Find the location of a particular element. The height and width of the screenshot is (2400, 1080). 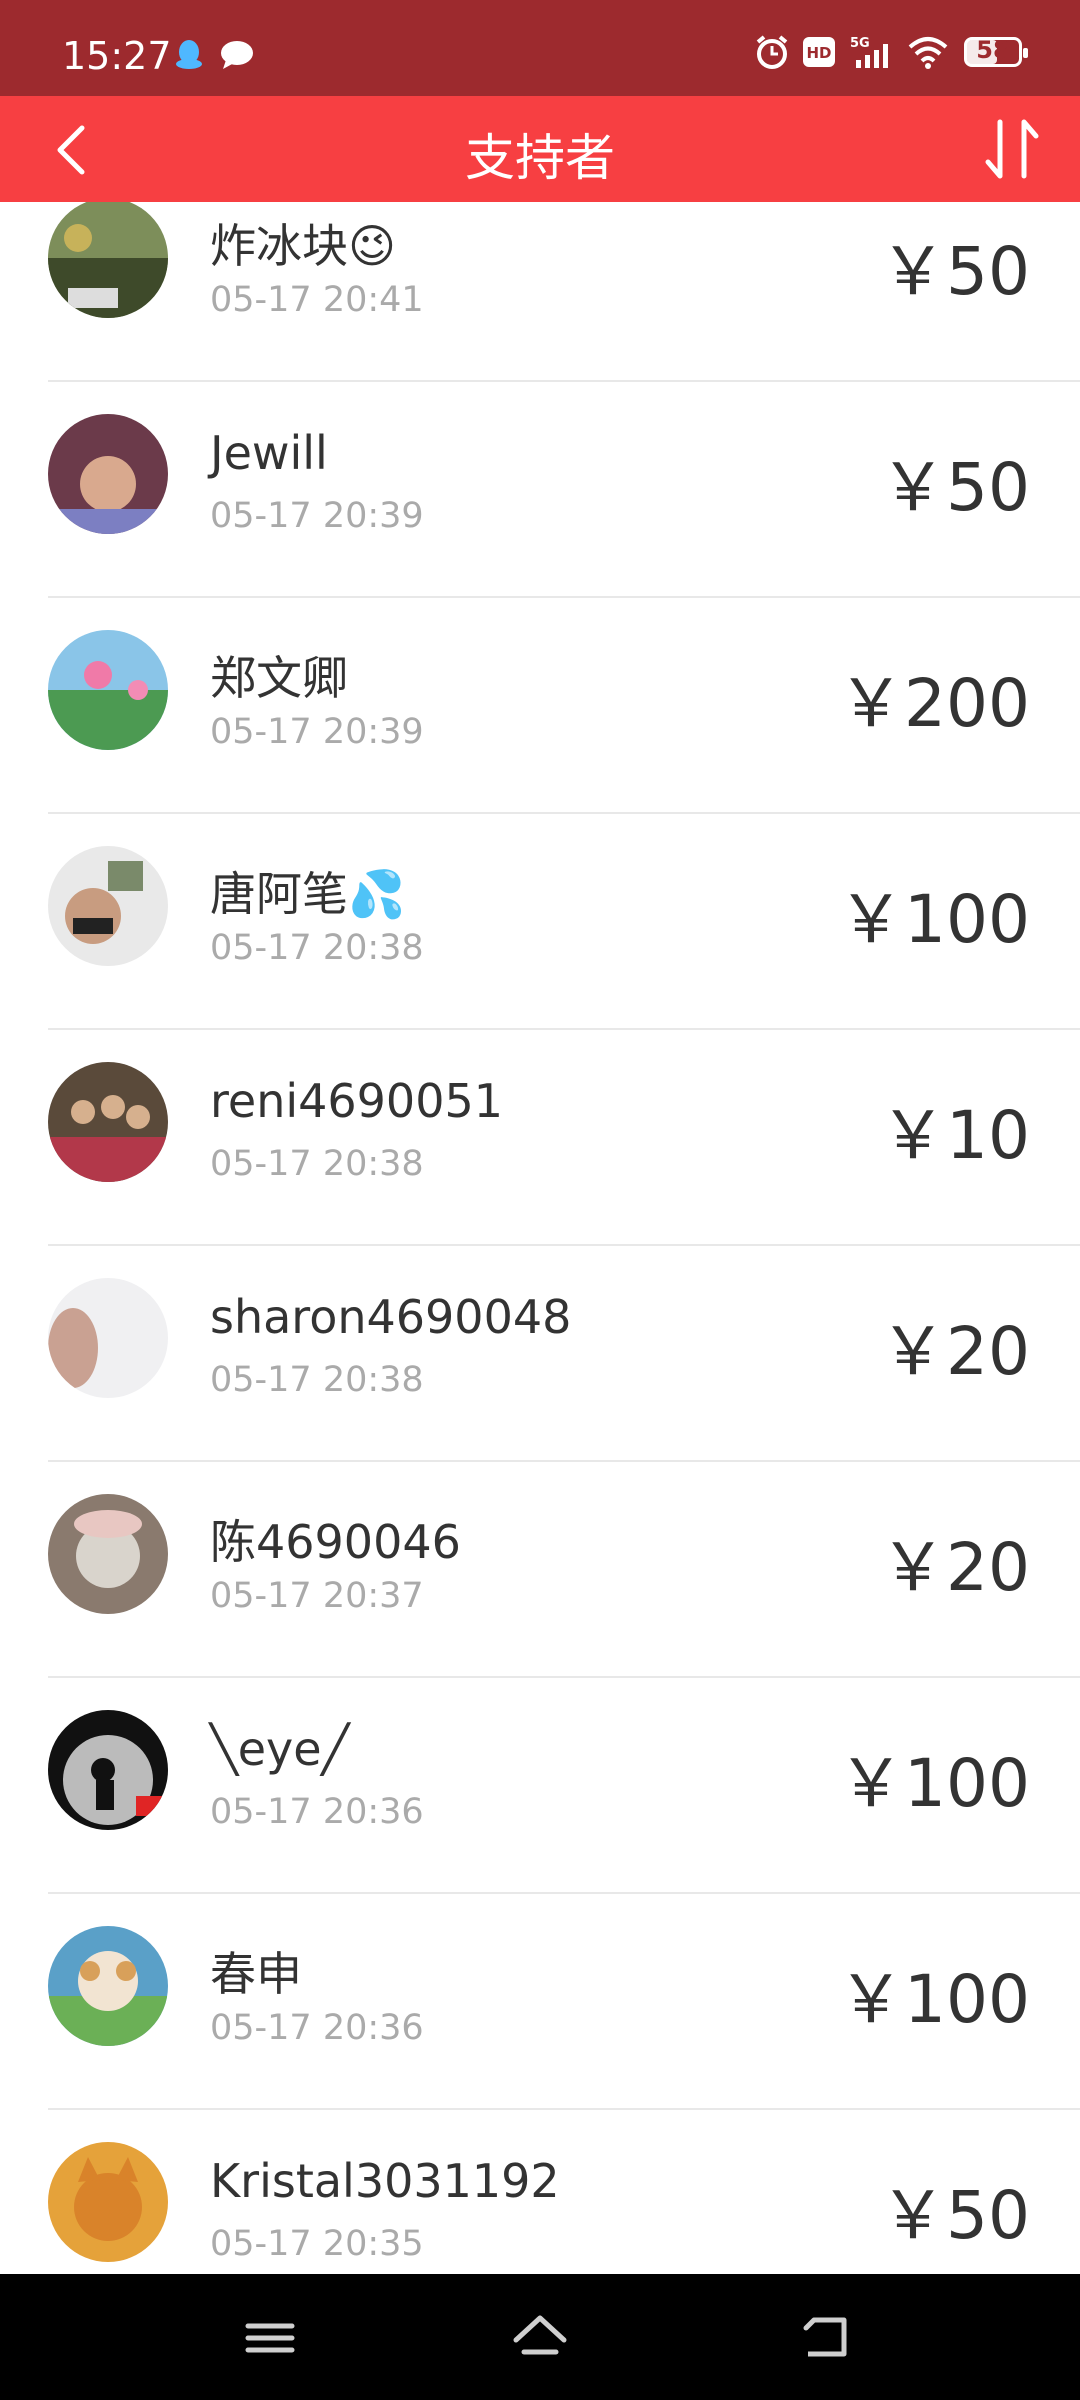

support-time: 05-17 20:41 is located at coordinates (317, 300).